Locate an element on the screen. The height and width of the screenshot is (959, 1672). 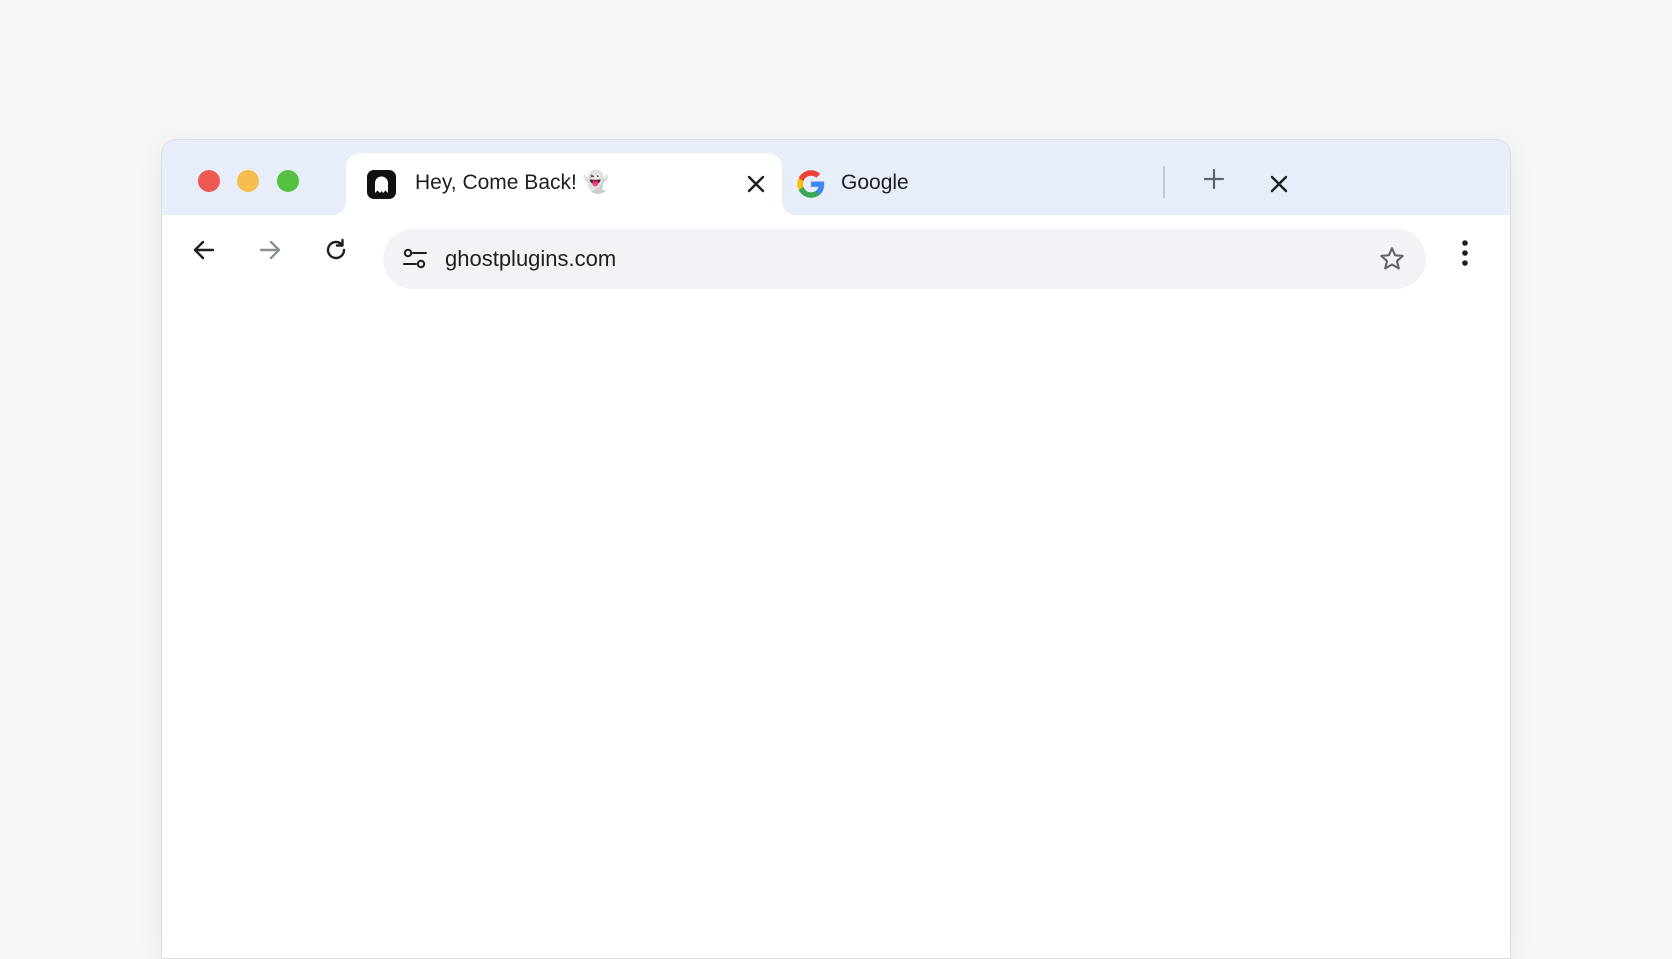
back-button is located at coordinates (204, 252).